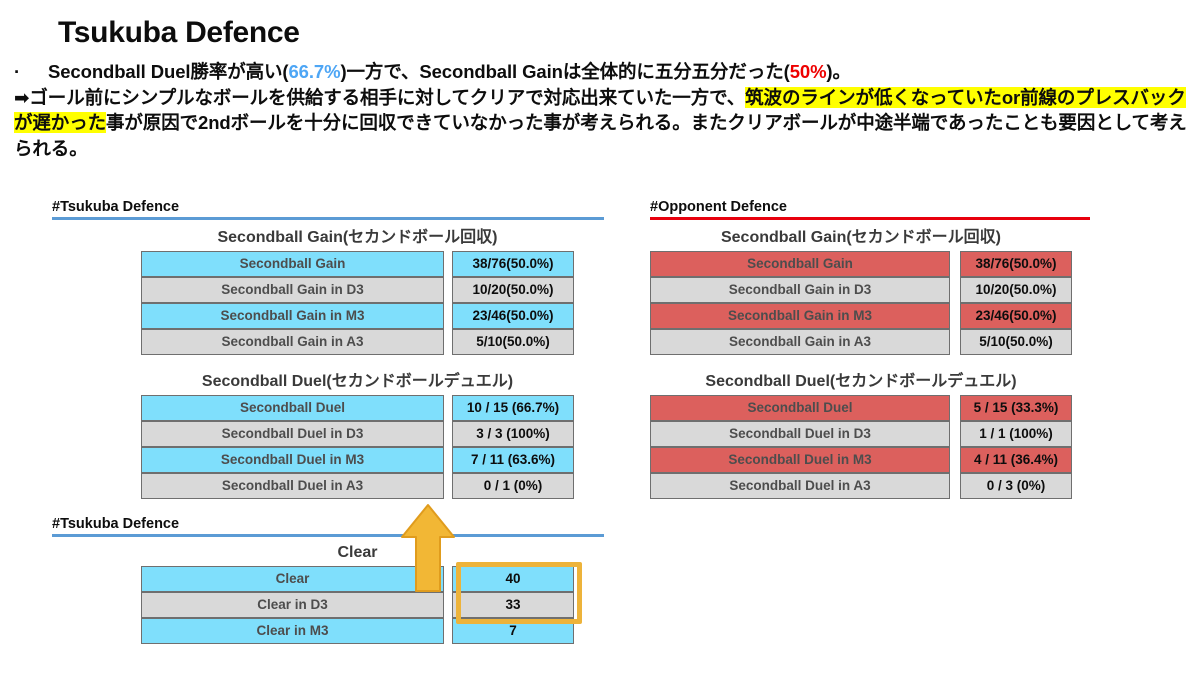 This screenshot has height=675, width=1200. What do you see at coordinates (808, 71) in the screenshot?
I see `line1-red-value: 50%` at bounding box center [808, 71].